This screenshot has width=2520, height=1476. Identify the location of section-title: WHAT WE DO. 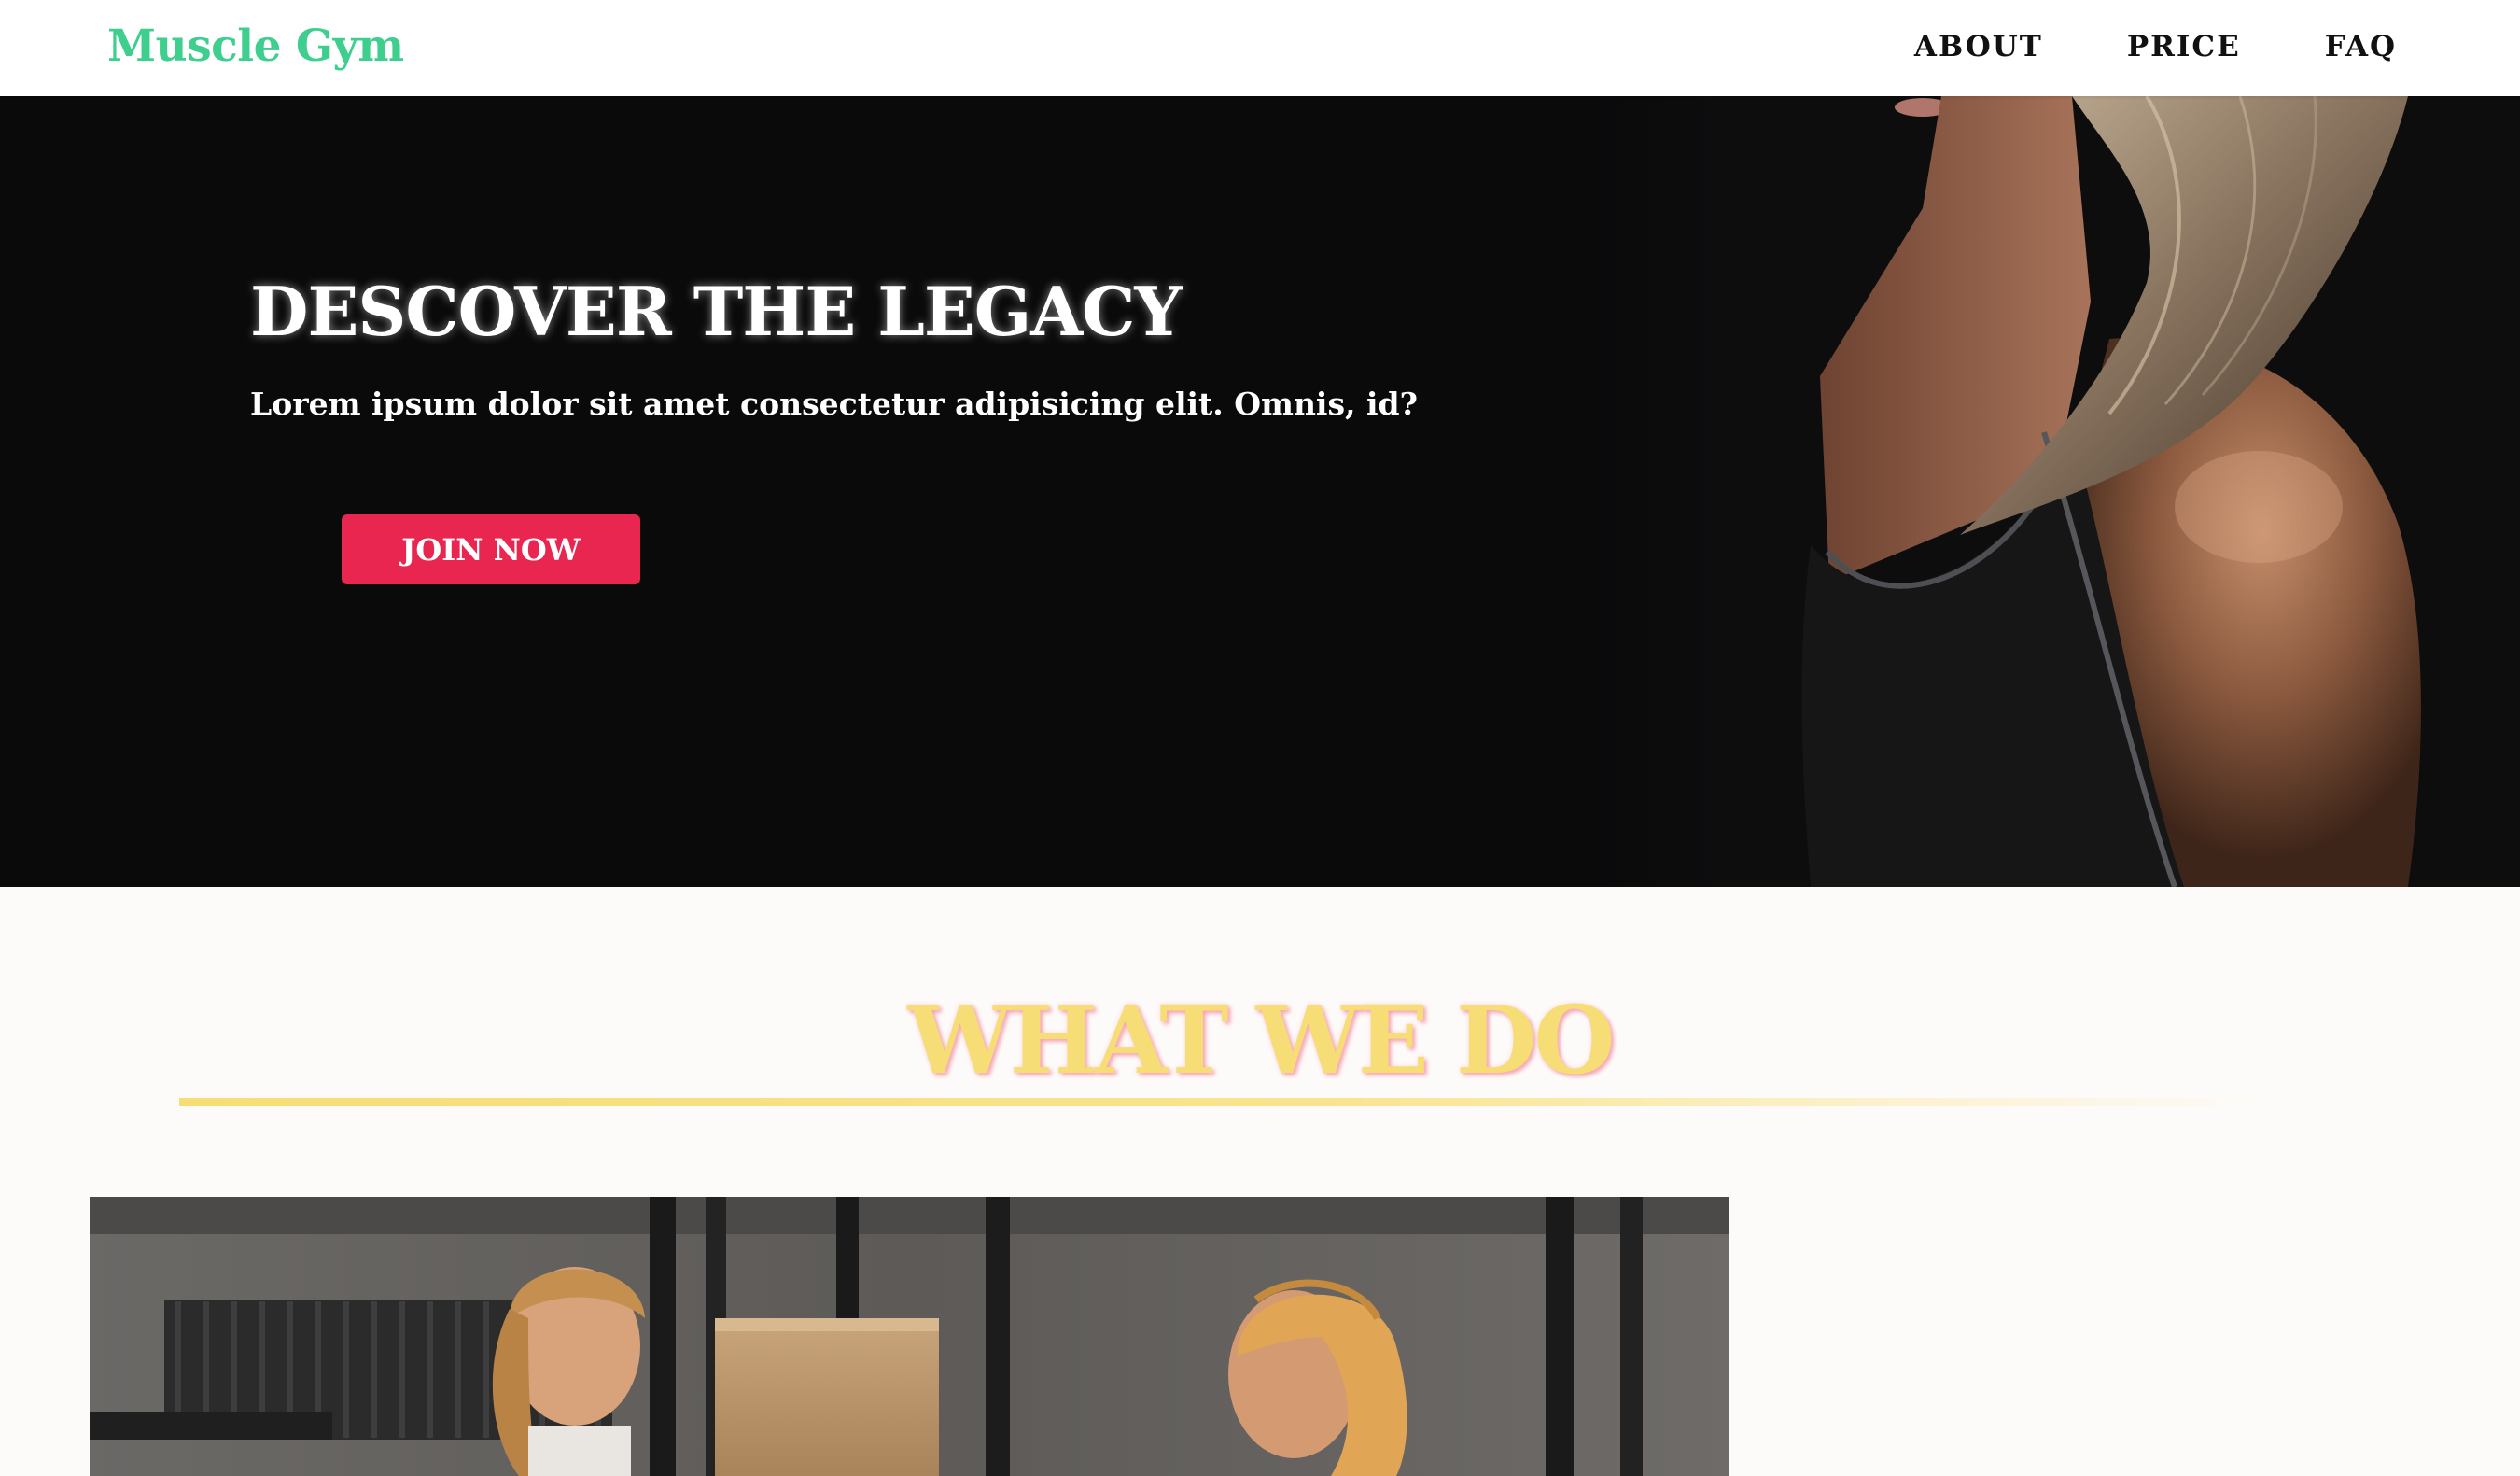
(1261, 1040).